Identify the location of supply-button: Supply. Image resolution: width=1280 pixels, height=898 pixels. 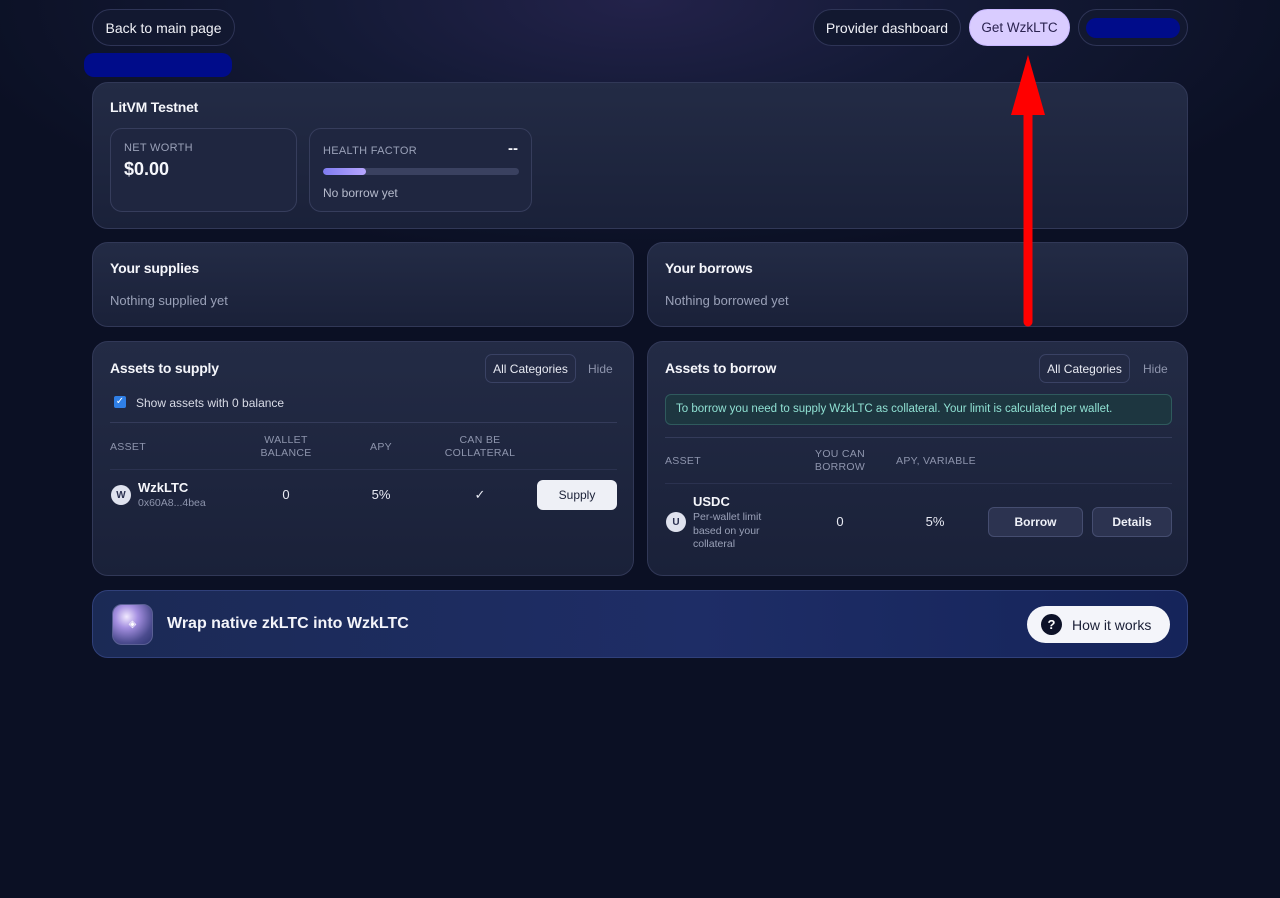
(577, 495).